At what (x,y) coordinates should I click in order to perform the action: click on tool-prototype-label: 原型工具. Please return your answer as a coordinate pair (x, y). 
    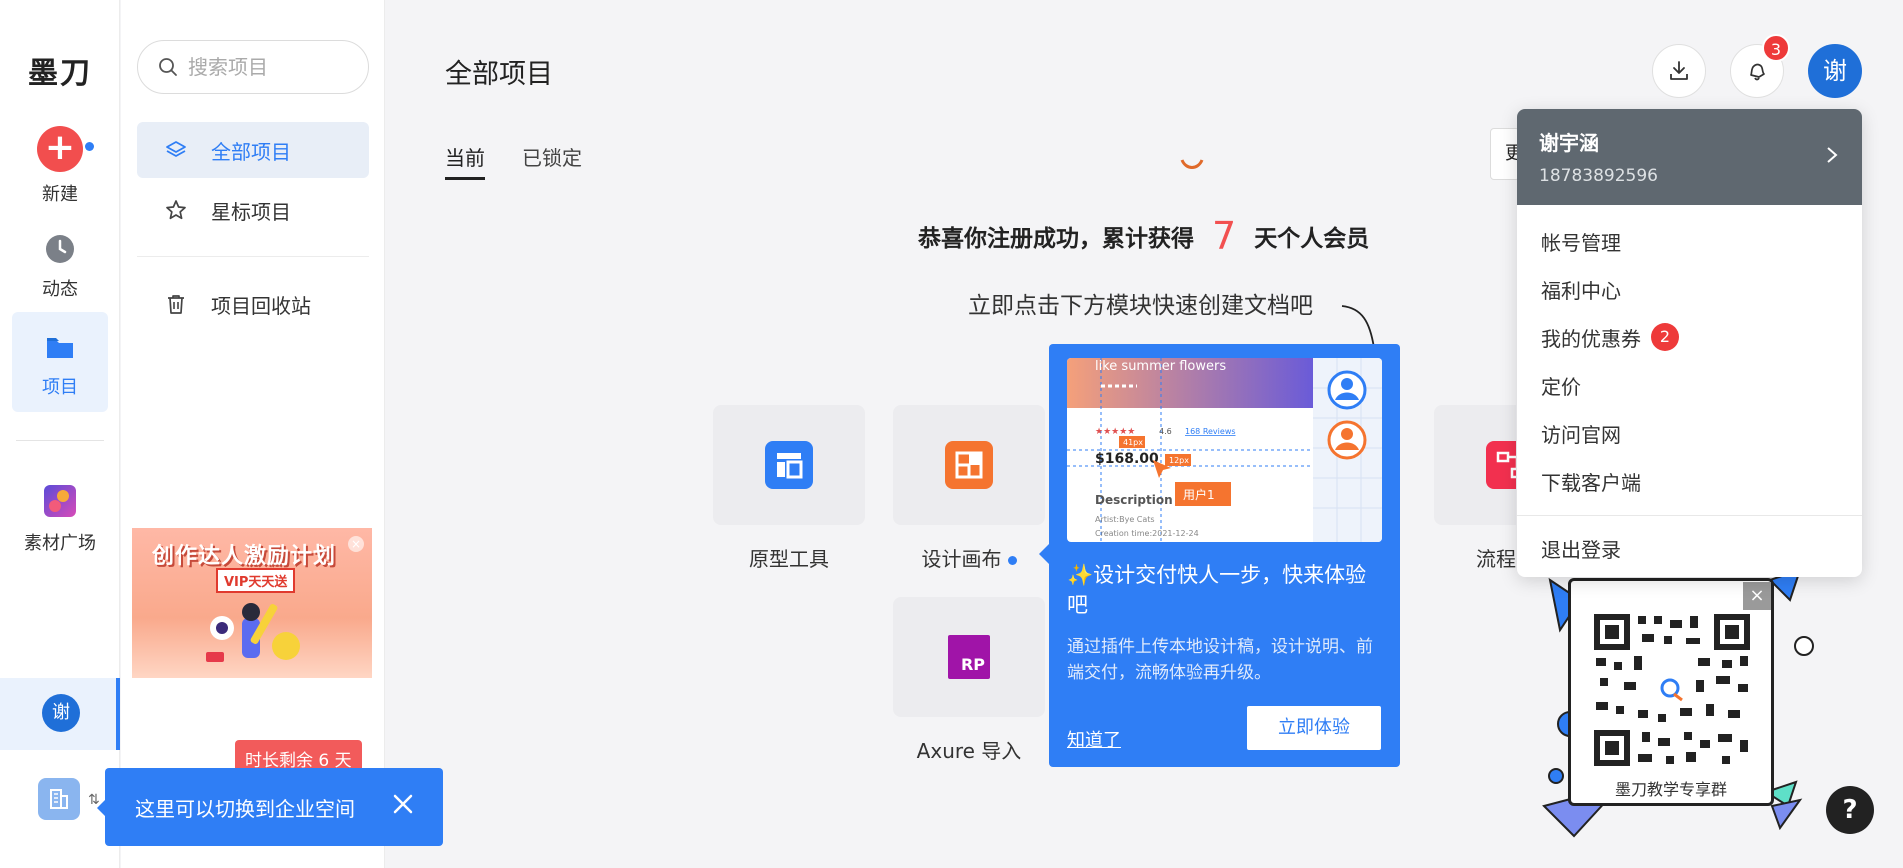
    Looking at the image, I should click on (789, 559).